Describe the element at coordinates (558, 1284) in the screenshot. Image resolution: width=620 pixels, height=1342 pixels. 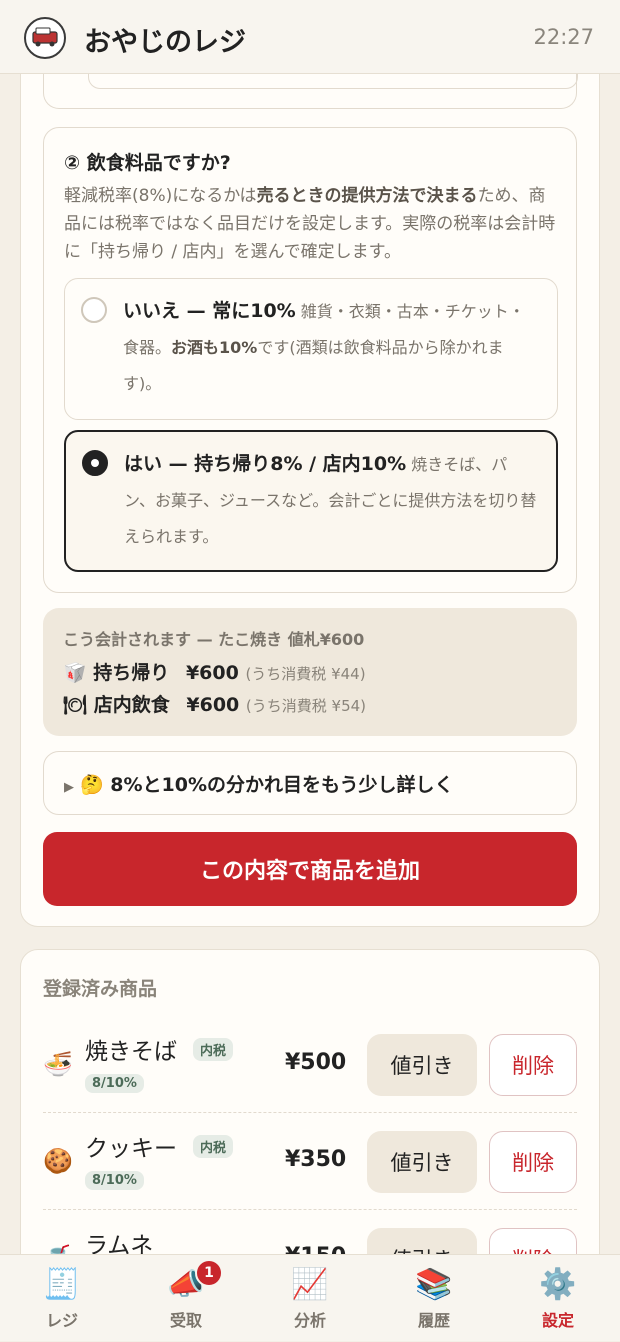
I see `gear-icon: ⚙️` at that location.